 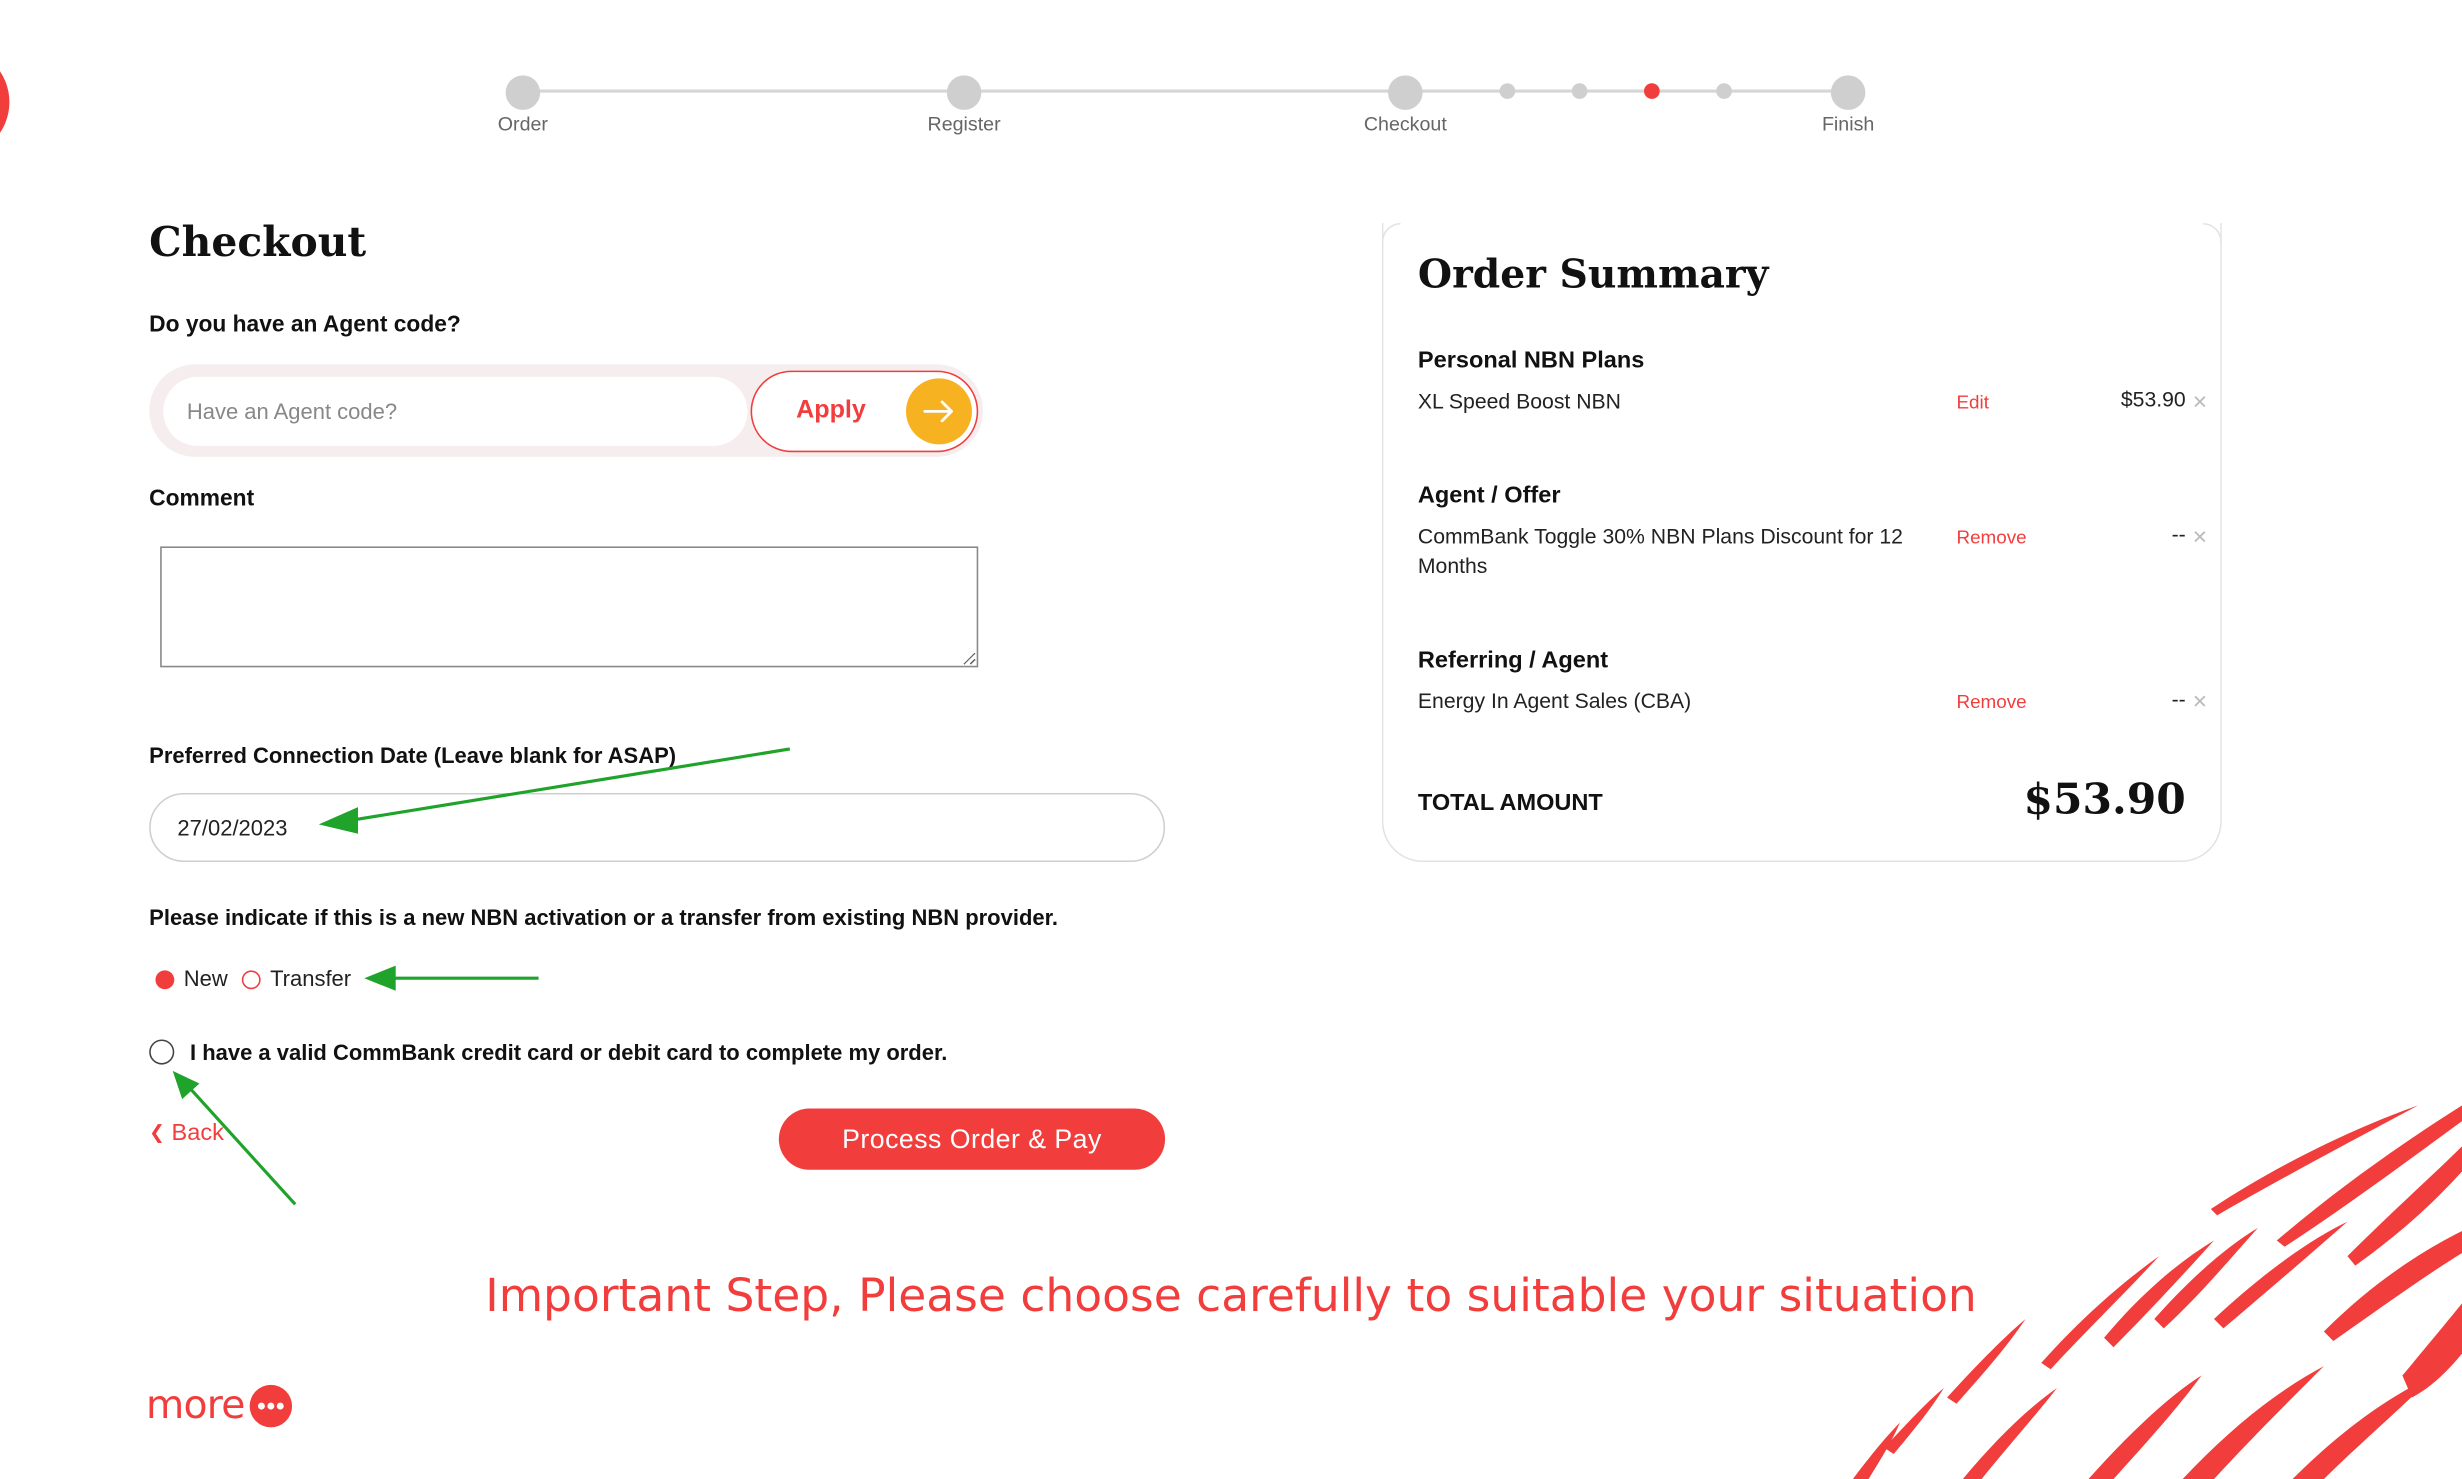 I want to click on annotation-arrow-date, so click(x=568, y=785).